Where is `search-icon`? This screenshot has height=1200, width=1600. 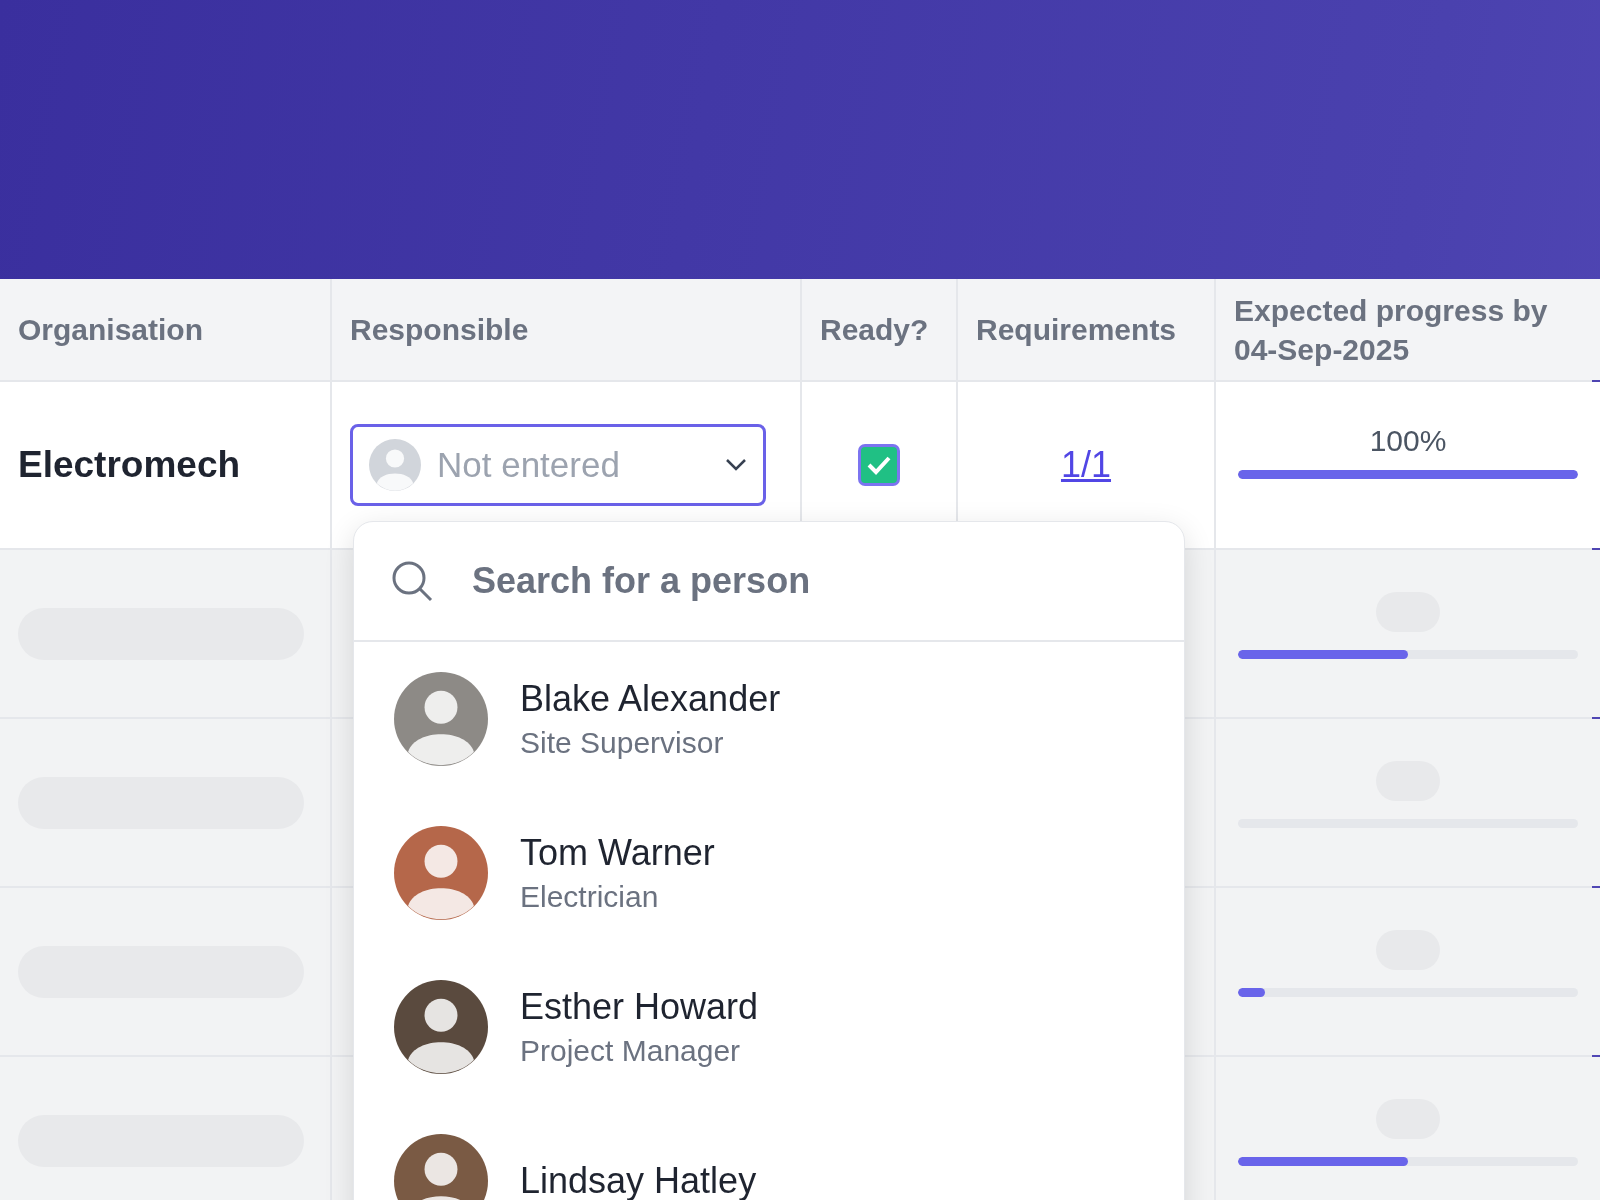 search-icon is located at coordinates (412, 581).